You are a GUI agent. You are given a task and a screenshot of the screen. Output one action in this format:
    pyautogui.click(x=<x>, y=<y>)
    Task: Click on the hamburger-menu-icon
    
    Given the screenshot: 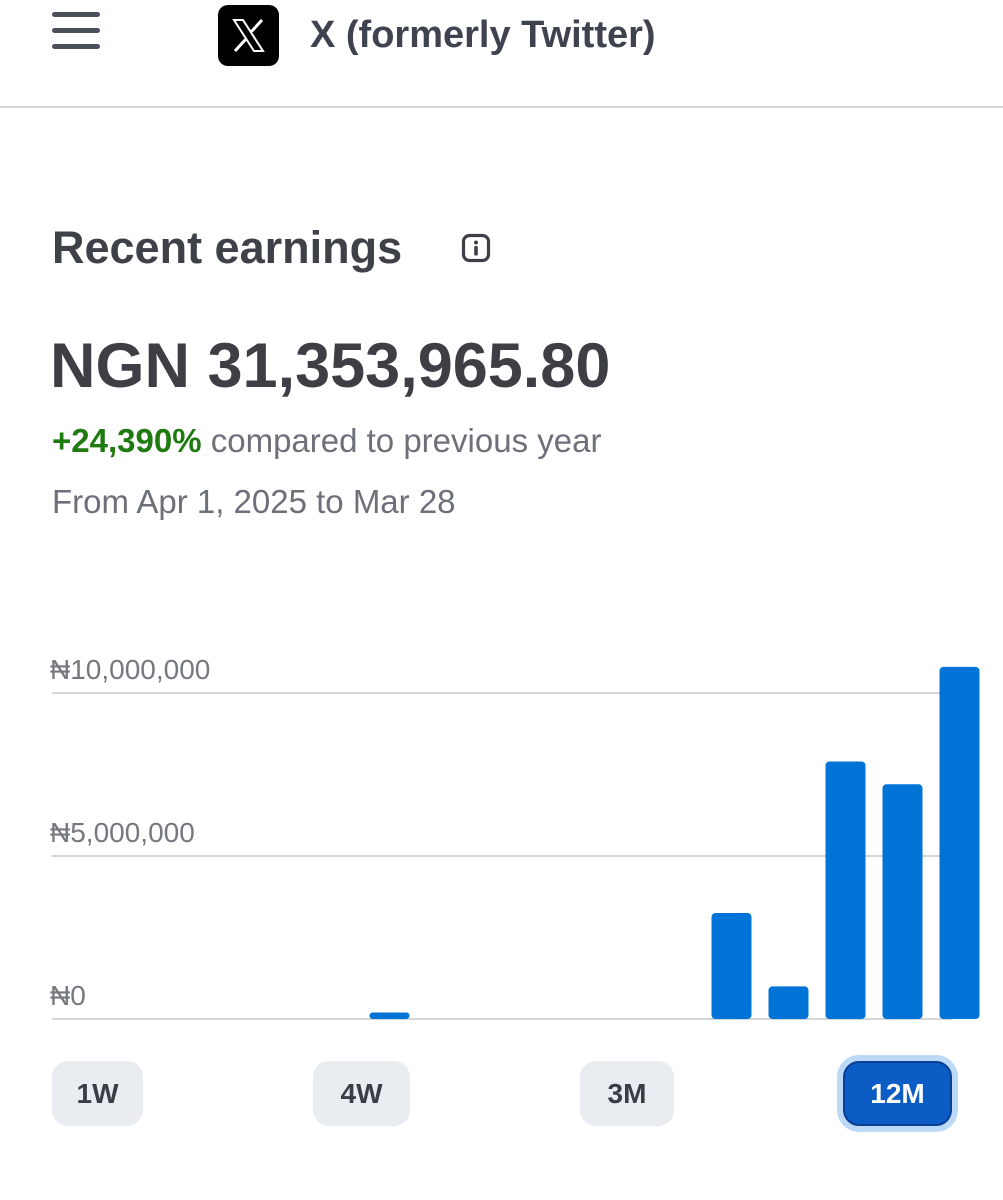 What is the action you would take?
    pyautogui.click(x=77, y=31)
    